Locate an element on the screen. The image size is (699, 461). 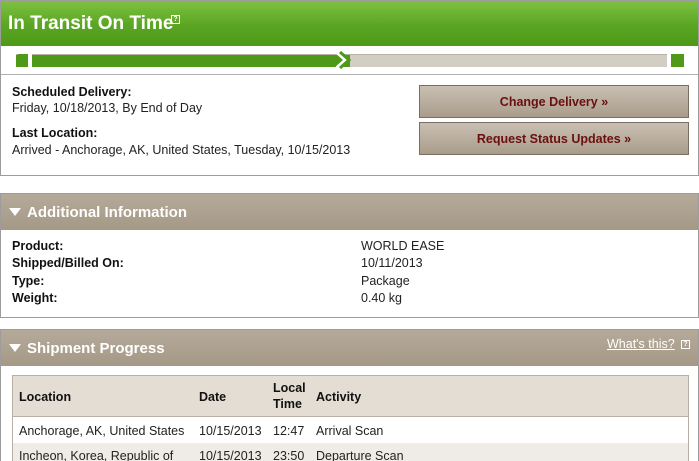
column-header-local-time-line2: Time is located at coordinates (287, 404).